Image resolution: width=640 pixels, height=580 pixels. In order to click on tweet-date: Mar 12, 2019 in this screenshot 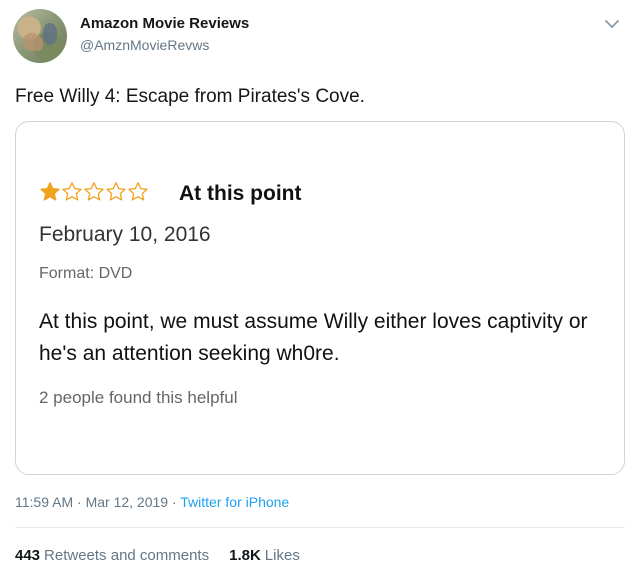, I will do `click(127, 502)`.